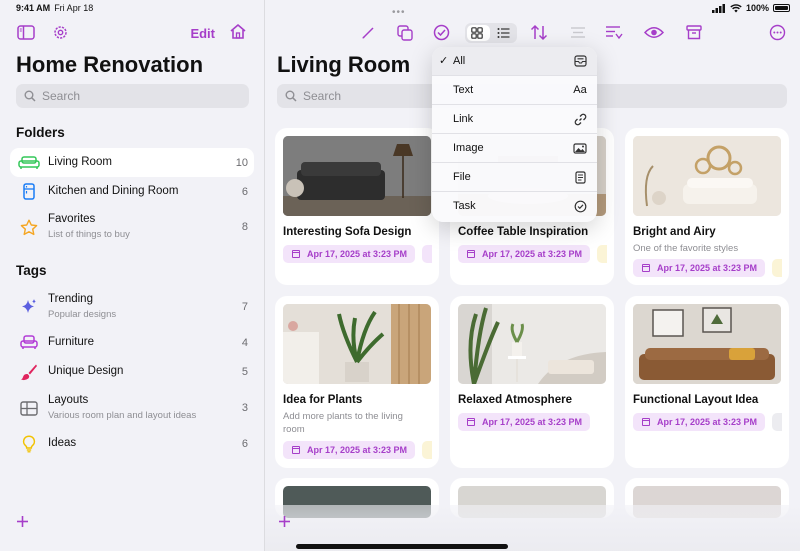  What do you see at coordinates (26, 32) in the screenshot?
I see `sidebar-toggle-icon` at bounding box center [26, 32].